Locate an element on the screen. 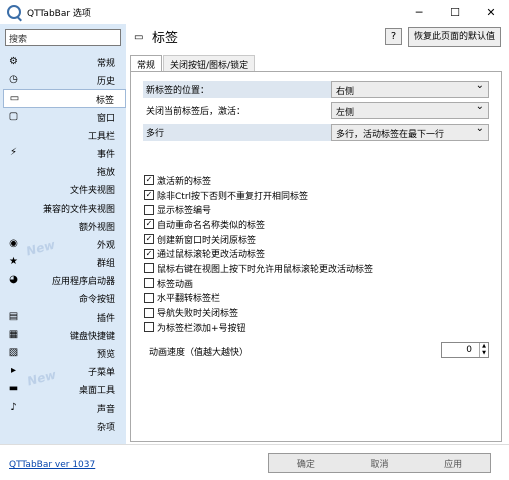 The image size is (509, 480). sidebar-item-label: 杂项 is located at coordinates (105, 427).